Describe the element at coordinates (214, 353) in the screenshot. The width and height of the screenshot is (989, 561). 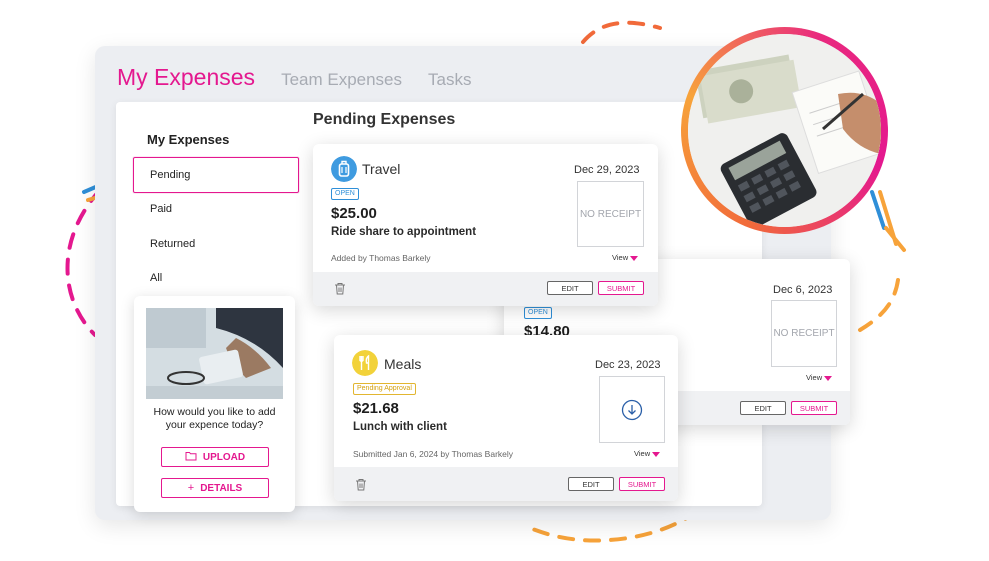
I see `calculator-photo` at that location.